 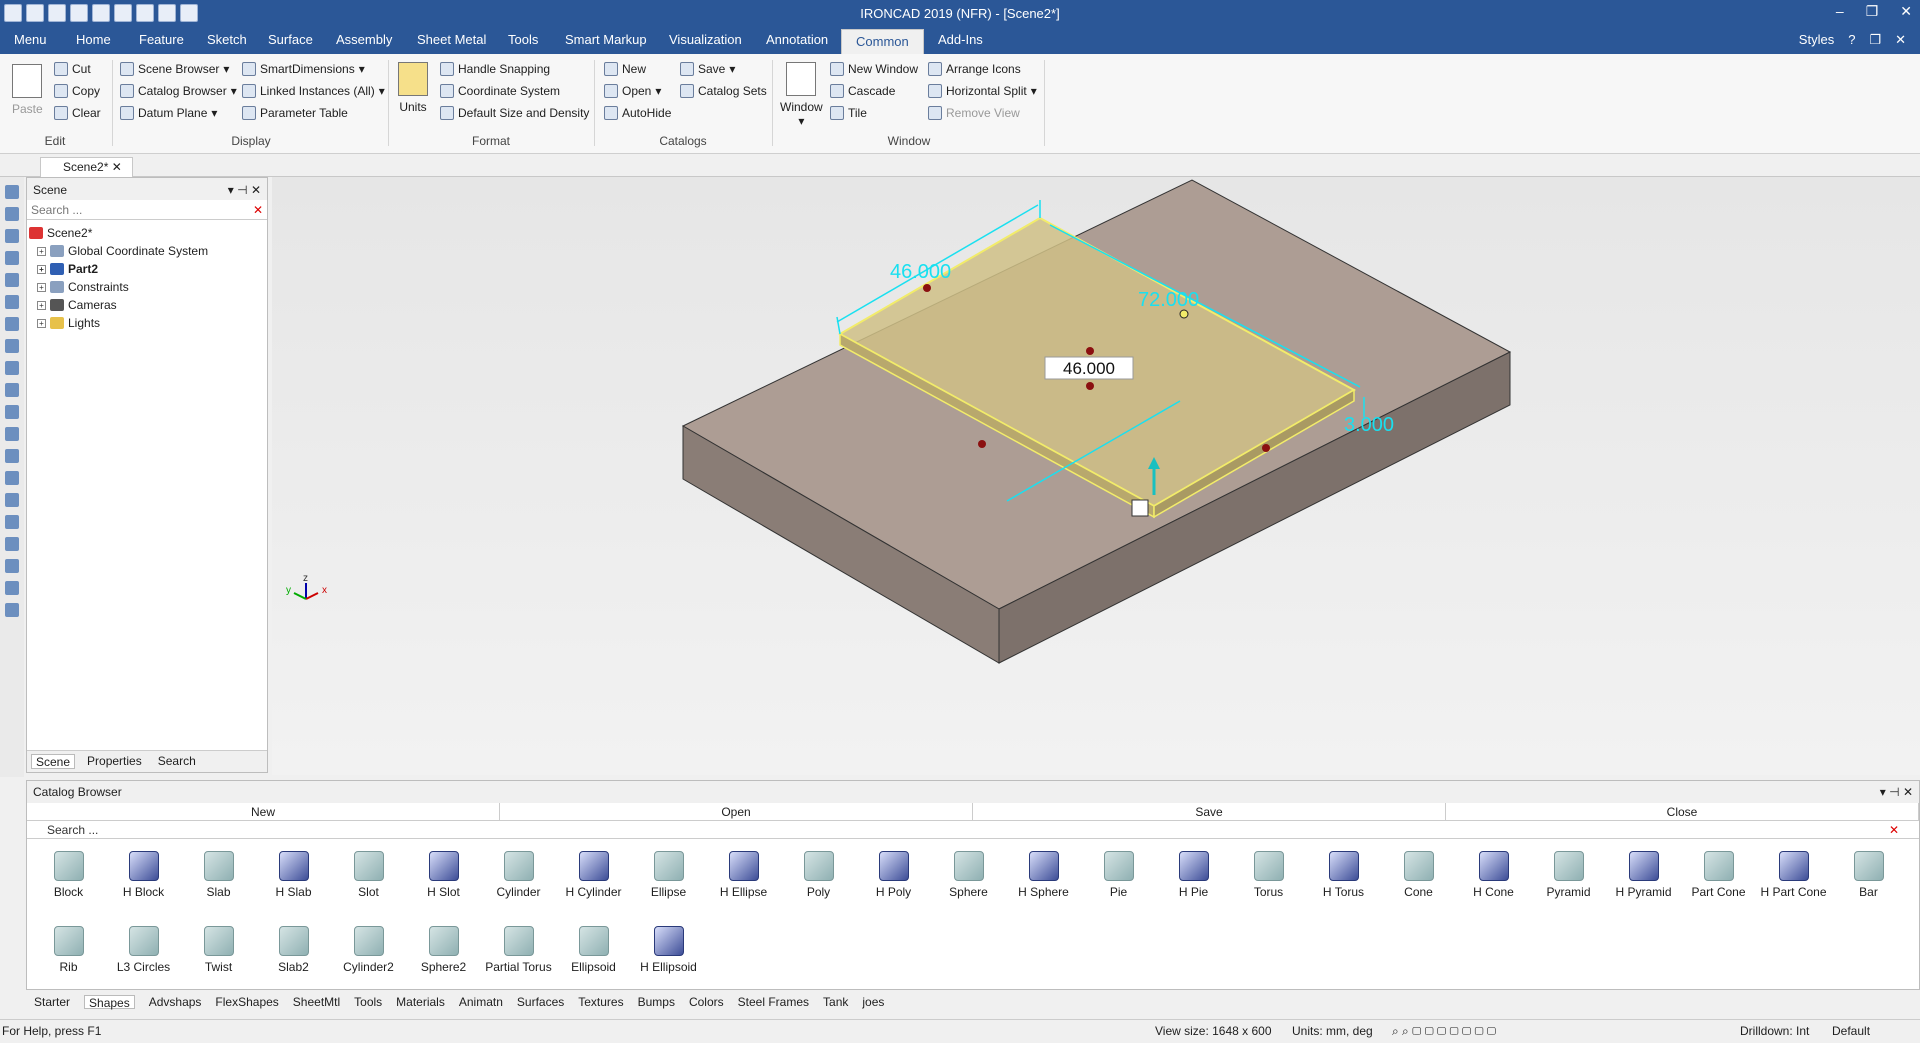 What do you see at coordinates (1874, 11) in the screenshot?
I see `window-controls: – ❐ ✕` at bounding box center [1874, 11].